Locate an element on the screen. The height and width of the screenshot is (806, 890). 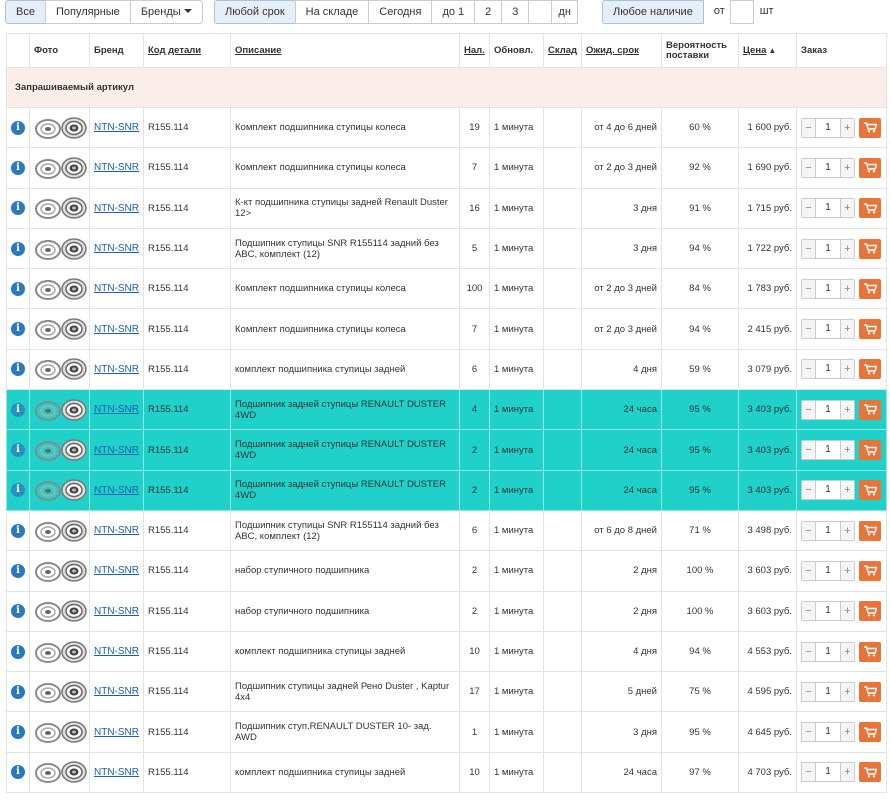
col-code: Код детали is located at coordinates (187, 50).